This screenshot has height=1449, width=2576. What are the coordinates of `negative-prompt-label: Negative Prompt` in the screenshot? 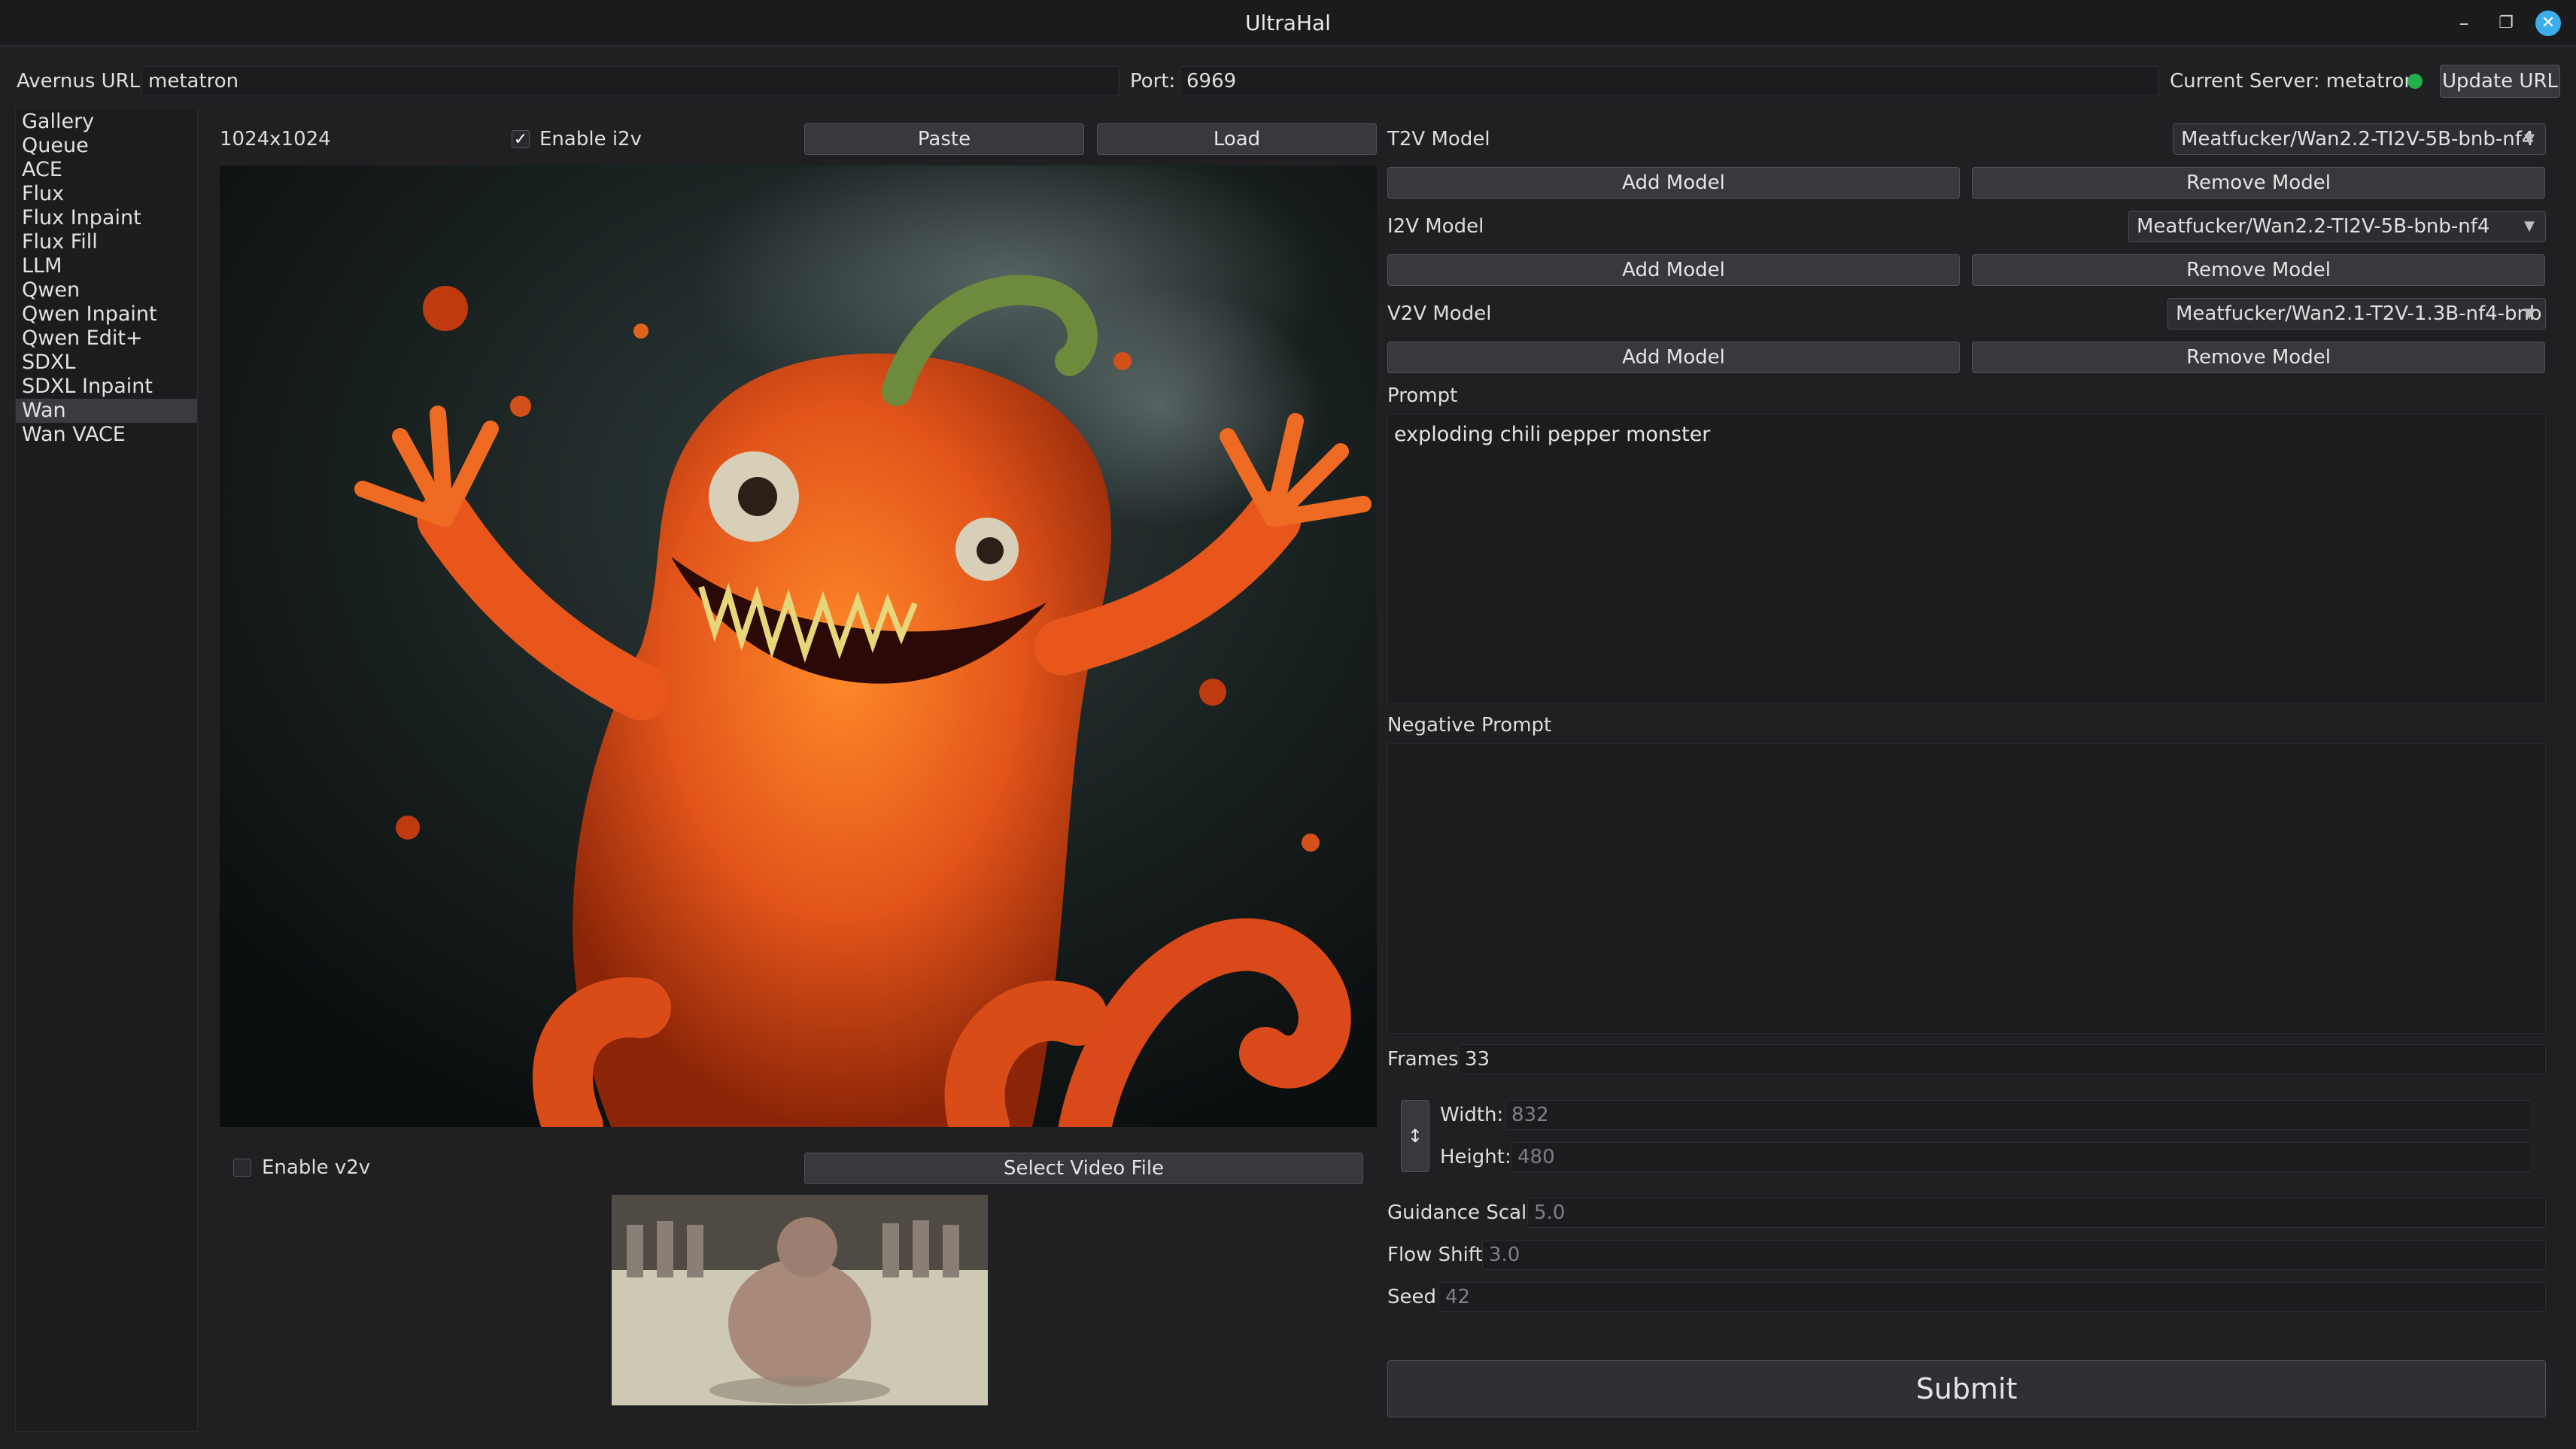 It's located at (1470, 726).